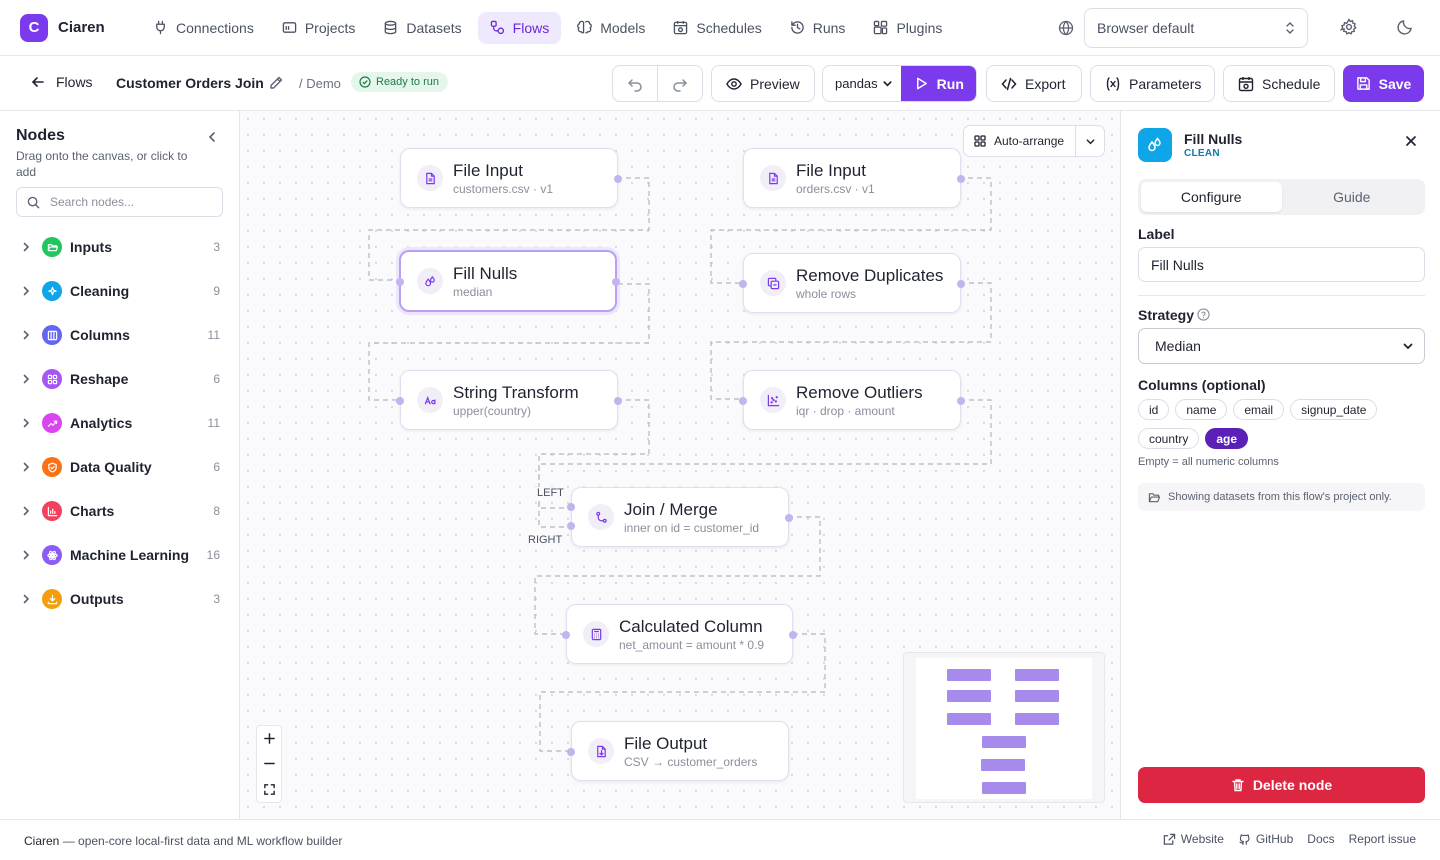  Describe the element at coordinates (319, 28) in the screenshot. I see `nav-projects: Projects` at that location.